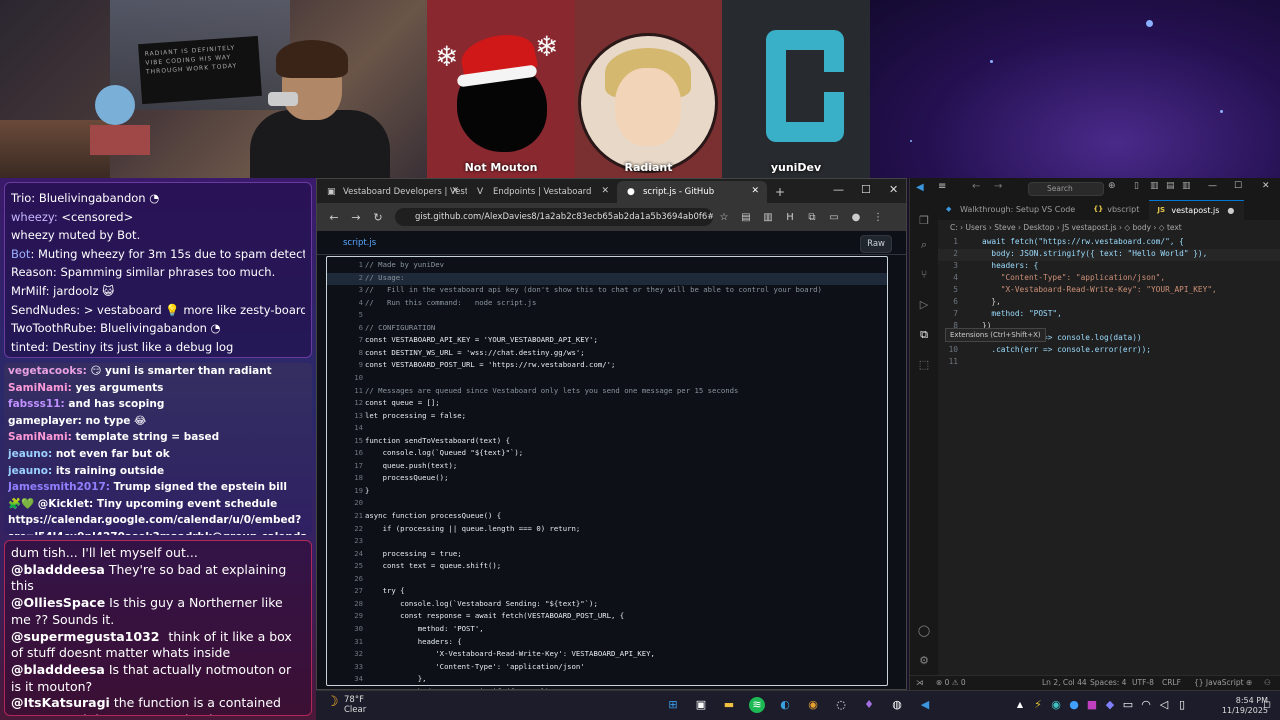 The image size is (1280, 720). What do you see at coordinates (1109, 279) in the screenshot?
I see `editor-line: 4 "Content-Type": "application/json",` at bounding box center [1109, 279].